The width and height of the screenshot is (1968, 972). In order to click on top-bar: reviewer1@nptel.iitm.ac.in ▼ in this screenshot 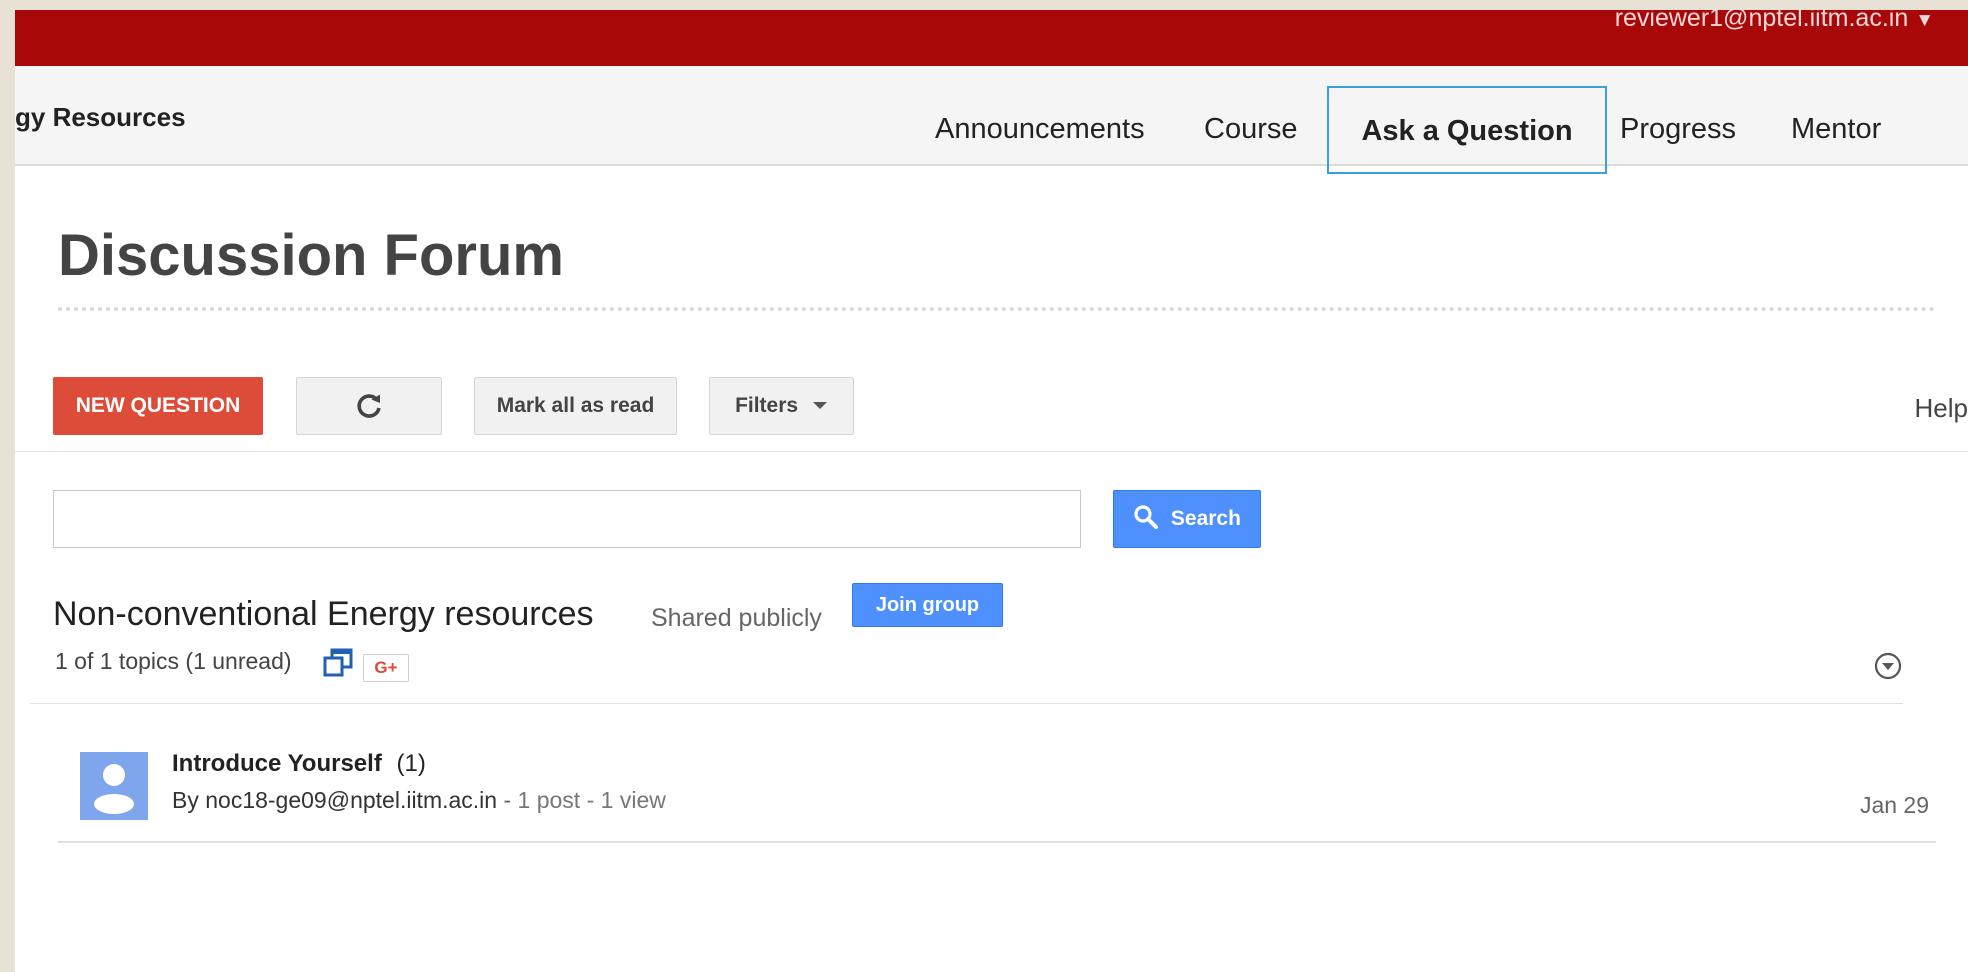, I will do `click(991, 38)`.